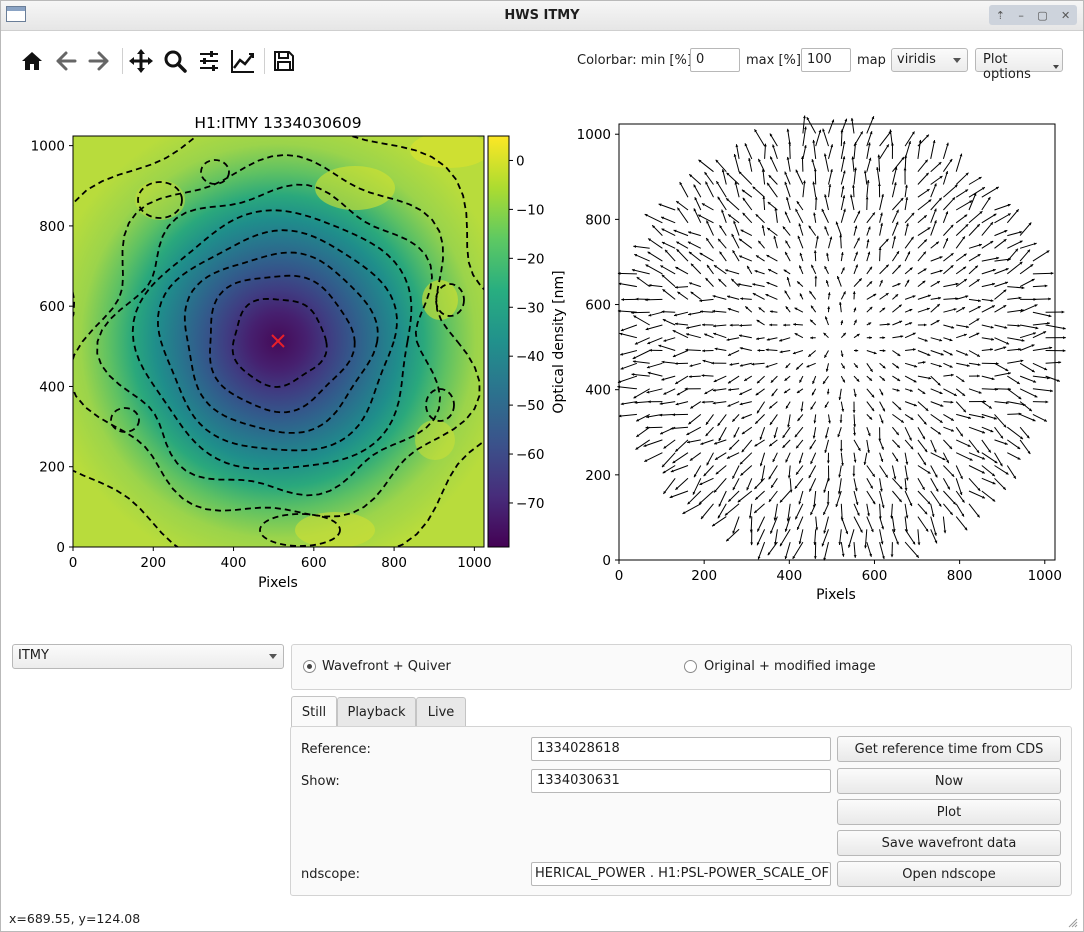 The height and width of the screenshot is (932, 1084). Describe the element at coordinates (148, 656) in the screenshot. I see `optic-select: ITMY` at that location.